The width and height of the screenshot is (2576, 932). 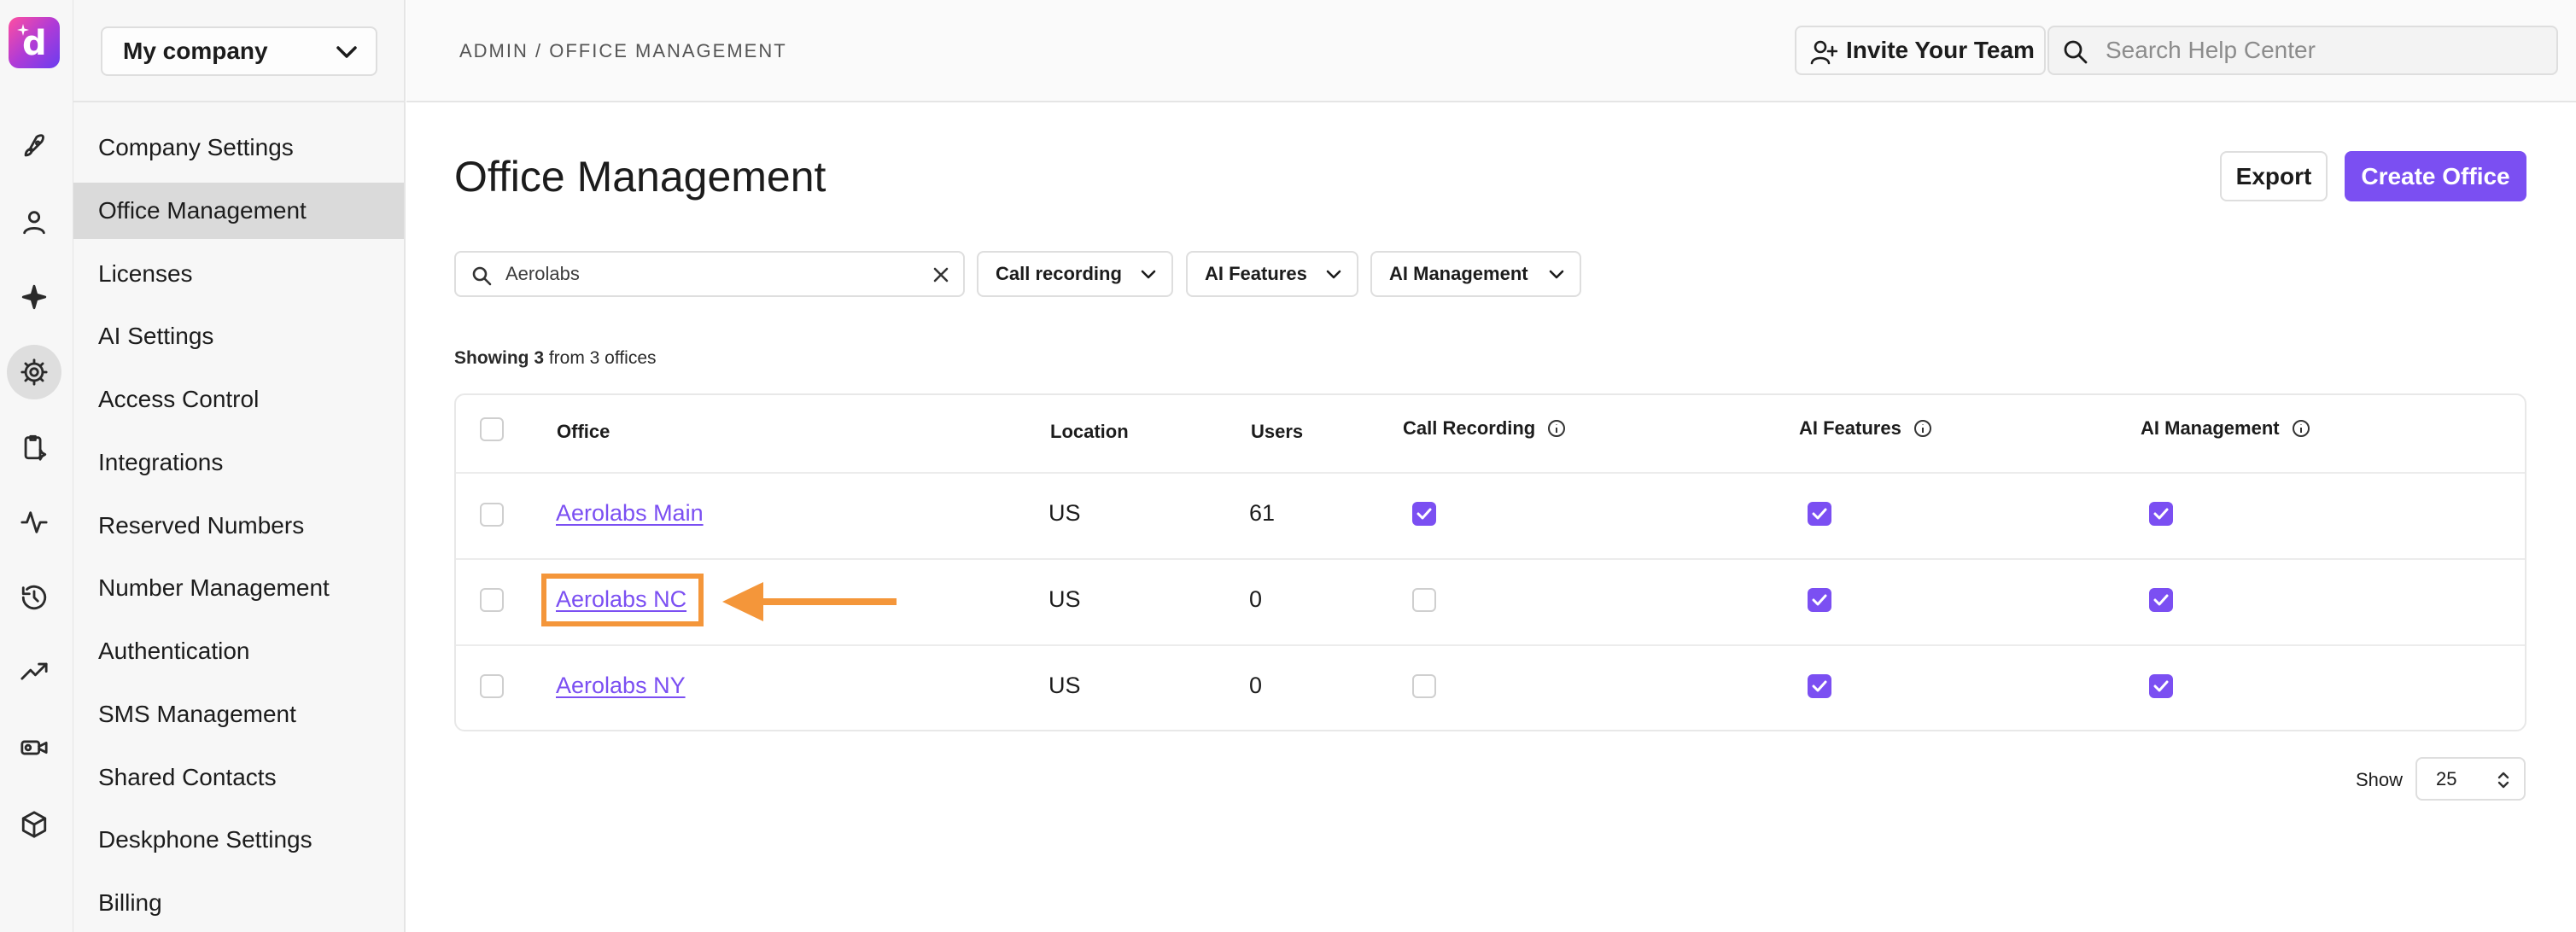 I want to click on row-divider, so click(x=1490, y=473).